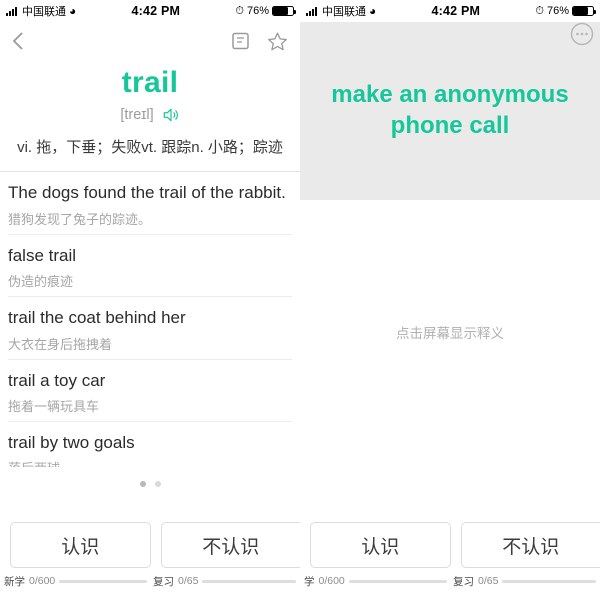 This screenshot has height=600, width=600. What do you see at coordinates (157, 484) in the screenshot?
I see `page-dot` at bounding box center [157, 484].